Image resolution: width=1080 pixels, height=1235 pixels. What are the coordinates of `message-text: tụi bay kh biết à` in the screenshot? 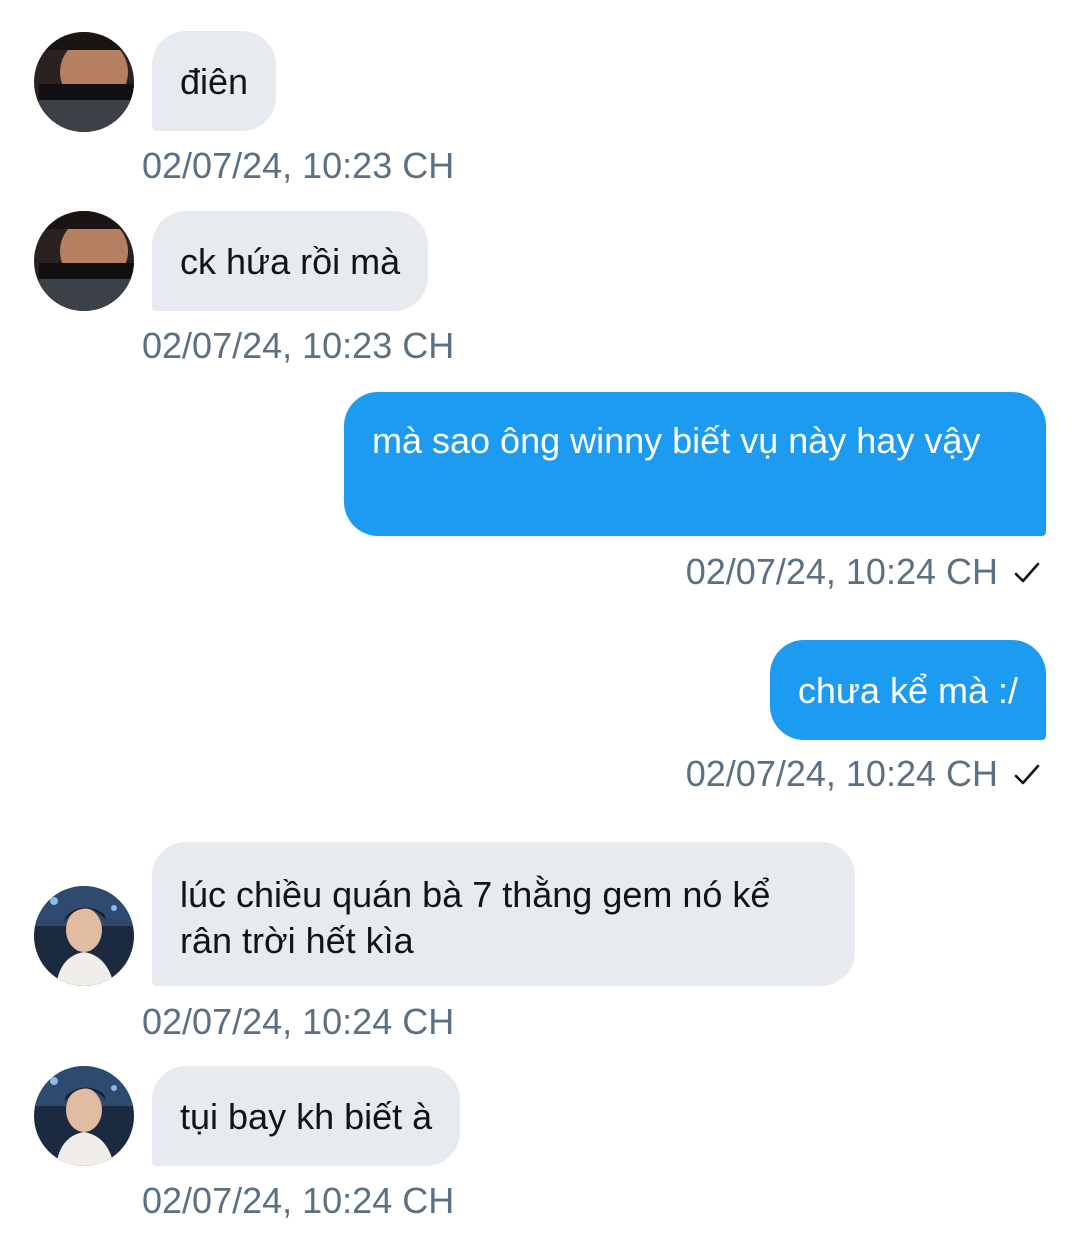 It's located at (306, 1116).